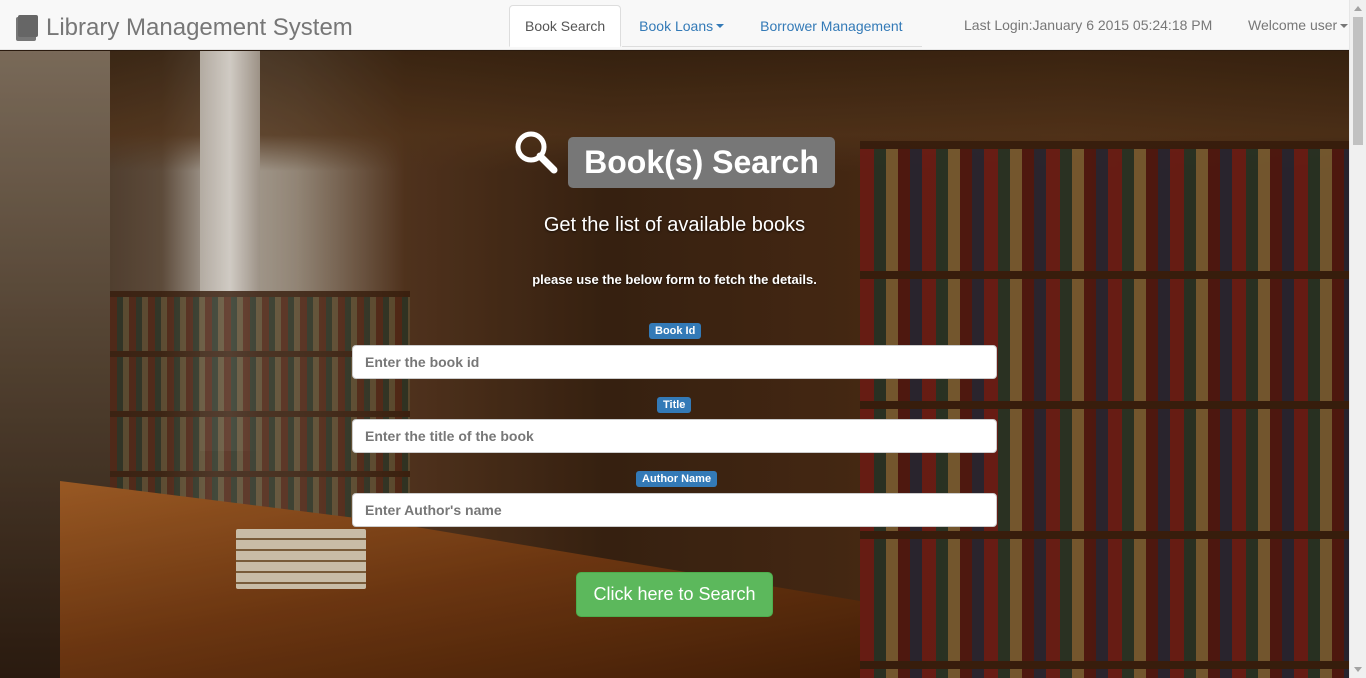  What do you see at coordinates (674, 362) in the screenshot?
I see `book-id-input` at bounding box center [674, 362].